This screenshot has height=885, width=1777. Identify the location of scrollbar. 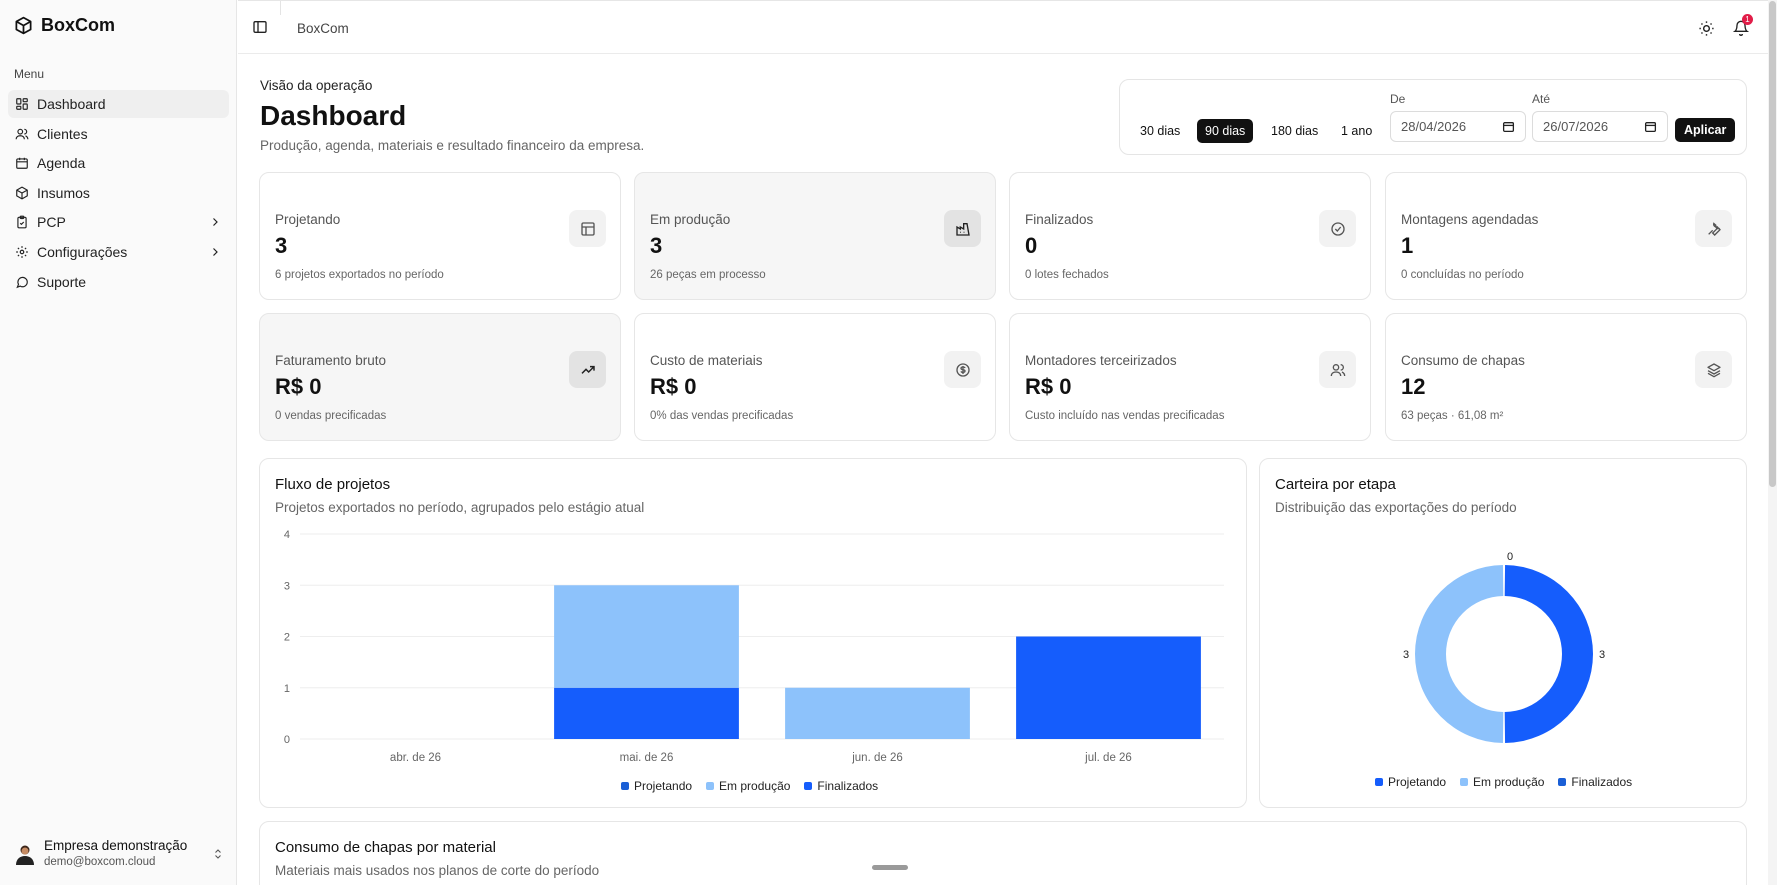
(1772, 442).